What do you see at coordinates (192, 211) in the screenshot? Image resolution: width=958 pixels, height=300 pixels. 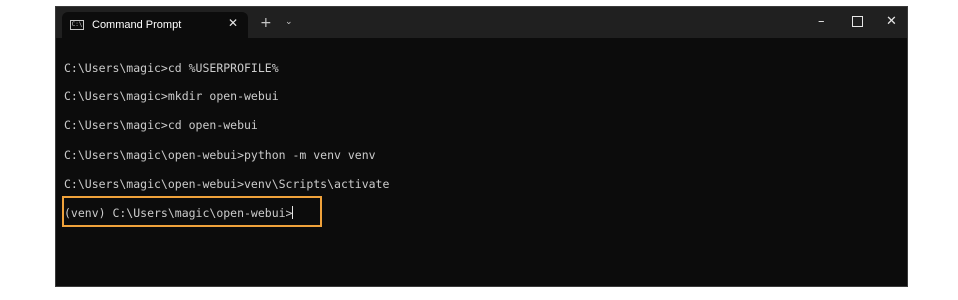 I see `highlight-box` at bounding box center [192, 211].